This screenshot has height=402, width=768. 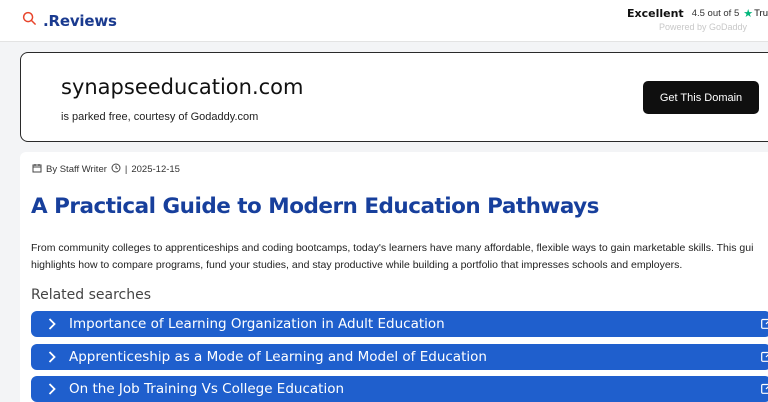 What do you see at coordinates (761, 13) in the screenshot?
I see `trust-brand: Trustpi` at bounding box center [761, 13].